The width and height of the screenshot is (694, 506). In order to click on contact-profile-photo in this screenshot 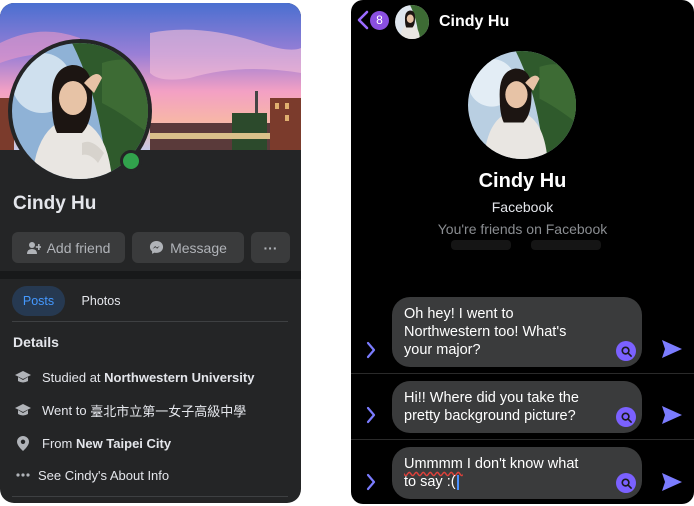, I will do `click(522, 105)`.